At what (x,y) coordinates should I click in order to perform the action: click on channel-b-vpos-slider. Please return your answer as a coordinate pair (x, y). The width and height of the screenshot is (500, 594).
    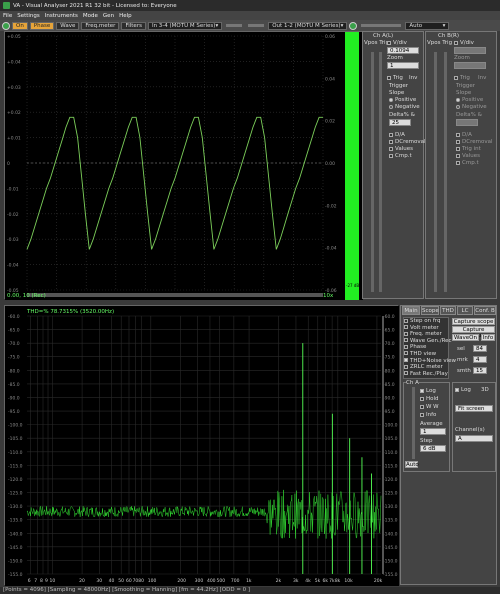
    Looking at the image, I should click on (435, 172).